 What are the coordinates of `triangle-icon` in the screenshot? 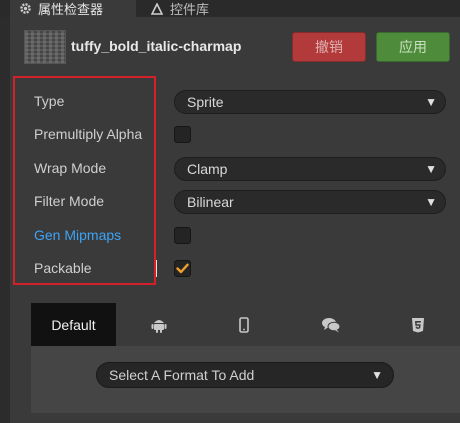 It's located at (157, 9).